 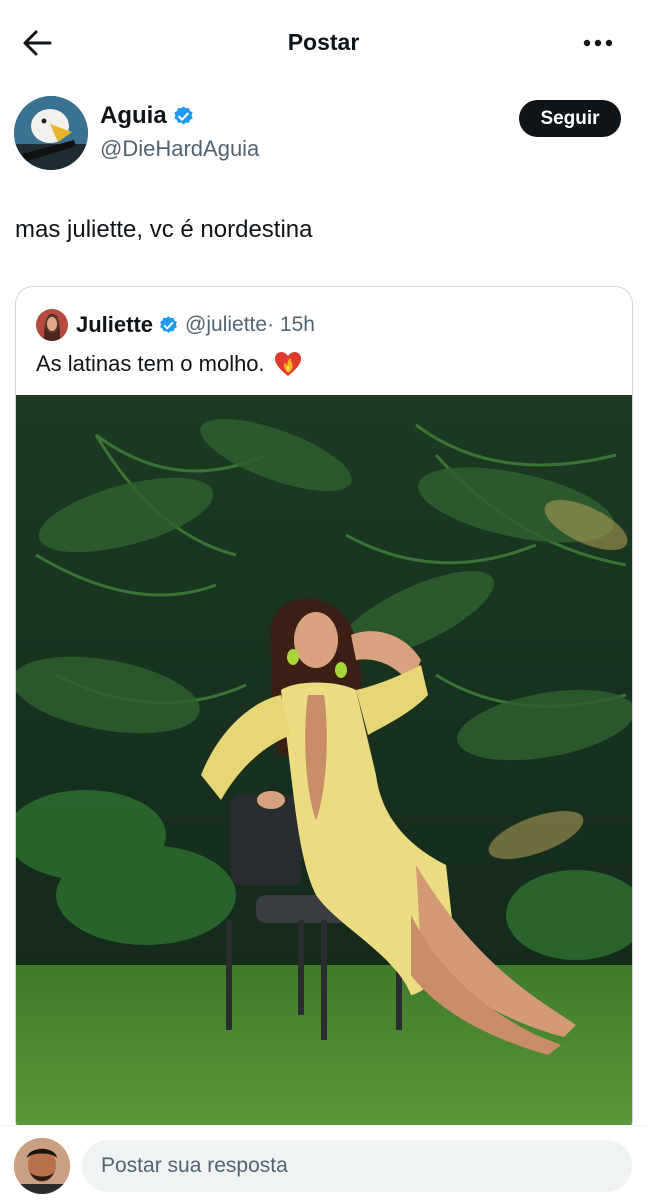 What do you see at coordinates (179, 149) in the screenshot?
I see `author-handle: @DieHardAguia` at bounding box center [179, 149].